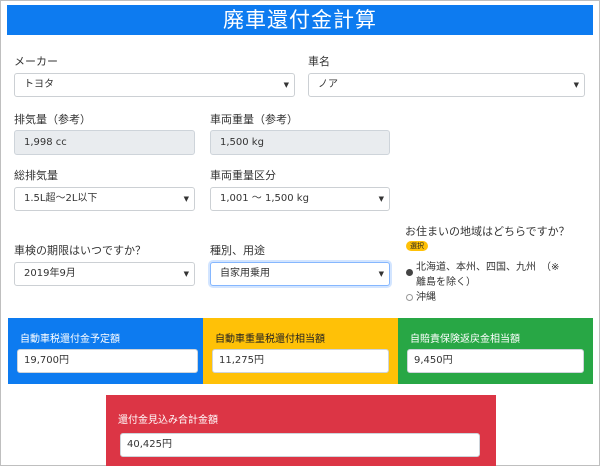  Describe the element at coordinates (446, 282) in the screenshot. I see `region-option-mainland-line2: 離島を除く）` at that location.